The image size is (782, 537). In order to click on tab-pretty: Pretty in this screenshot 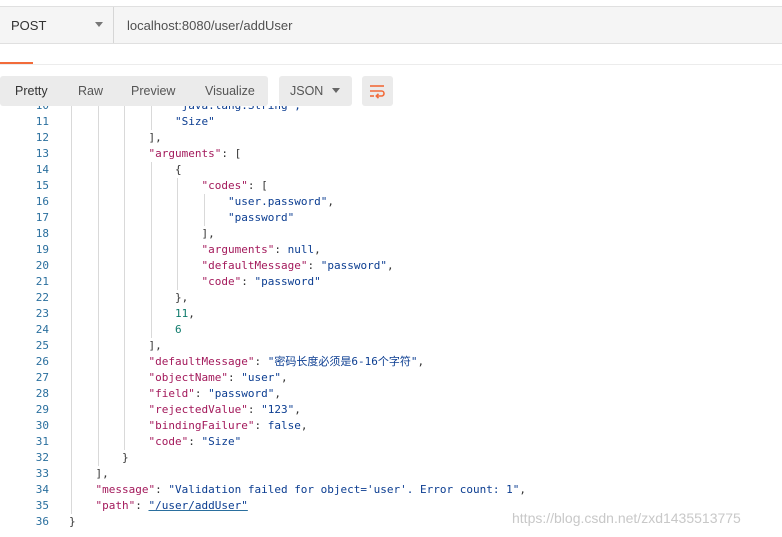, I will do `click(31, 91)`.